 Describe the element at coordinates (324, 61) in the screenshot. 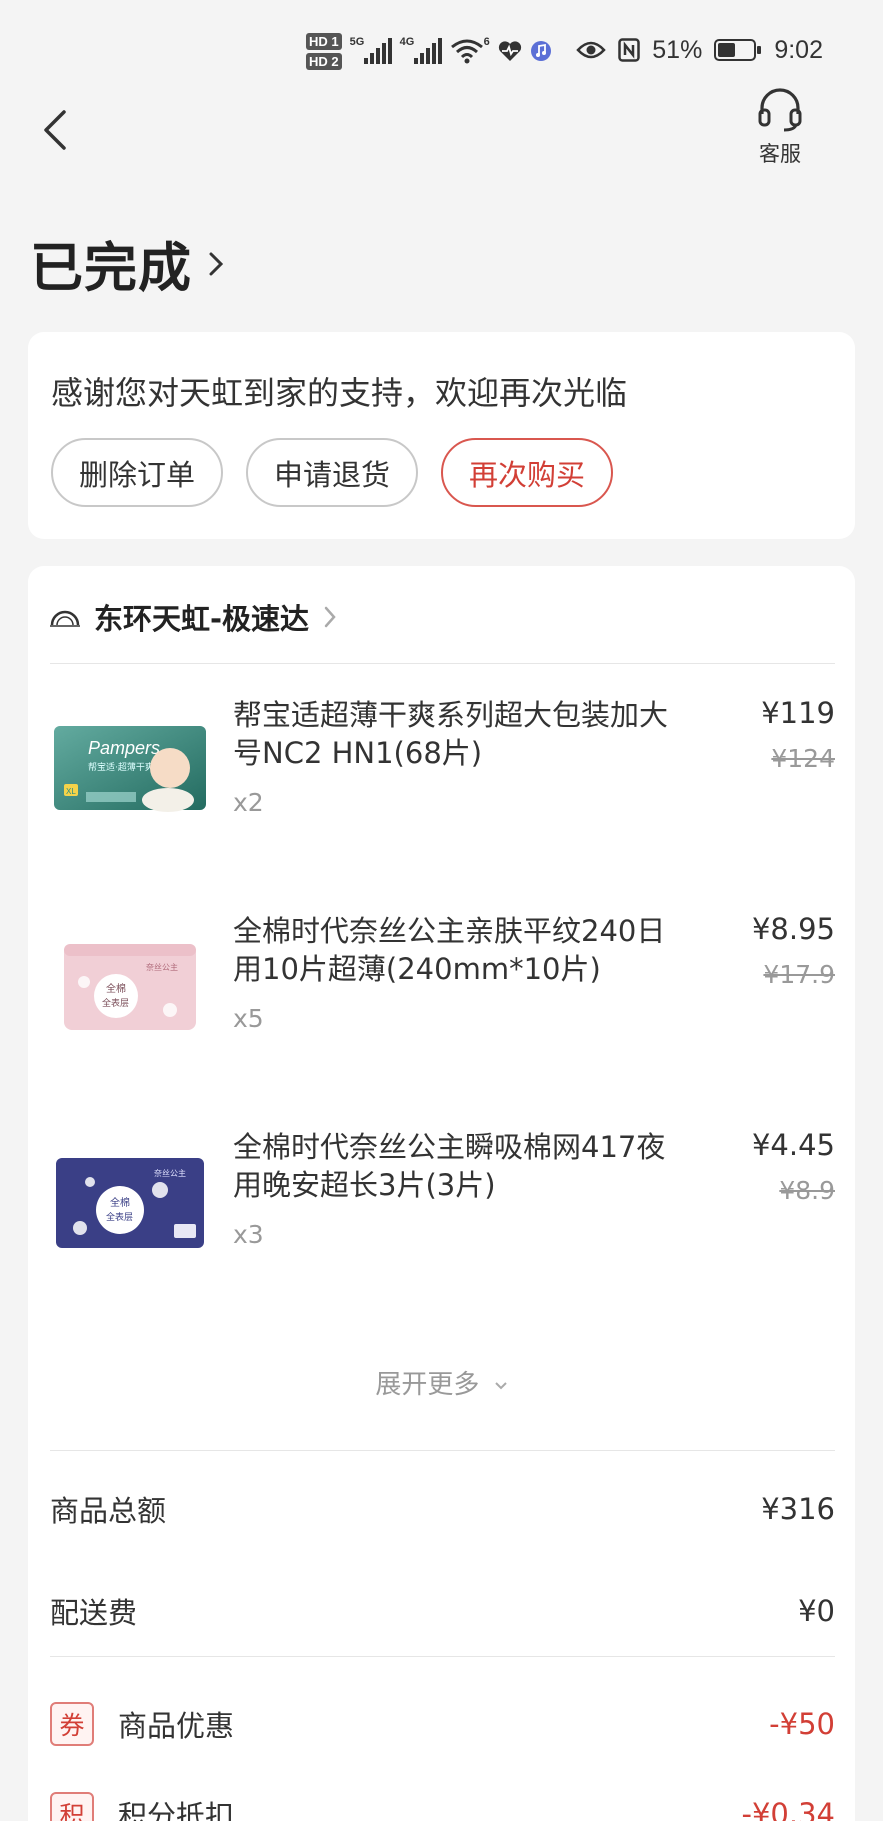

I see `hd2-badge: HD 2` at that location.